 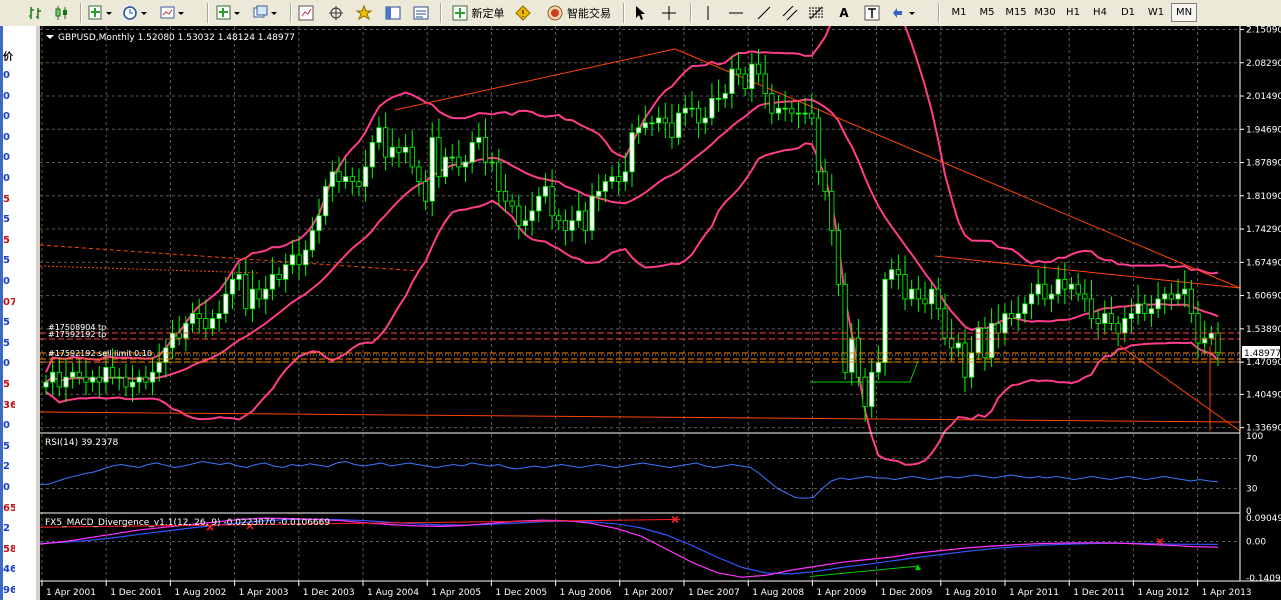 What do you see at coordinates (364, 12) in the screenshot?
I see `favorites-icon` at bounding box center [364, 12].